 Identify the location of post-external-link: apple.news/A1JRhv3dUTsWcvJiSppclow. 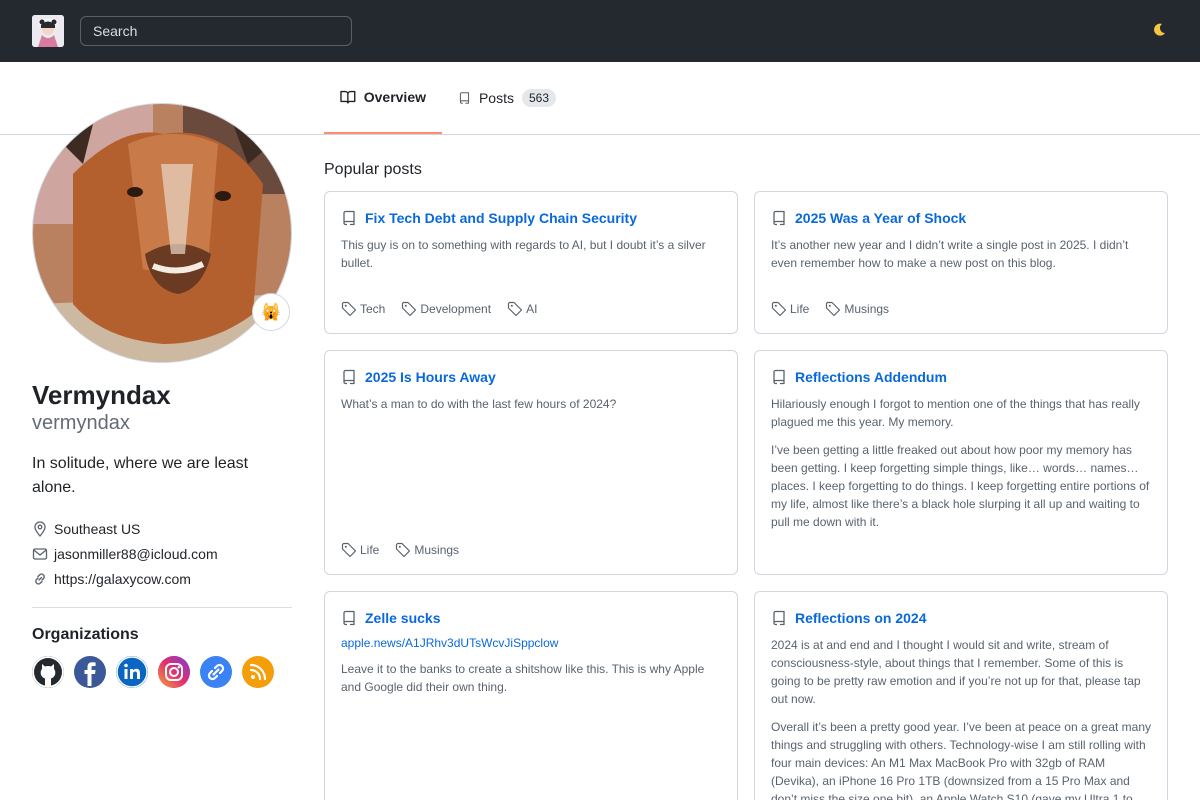
(531, 643).